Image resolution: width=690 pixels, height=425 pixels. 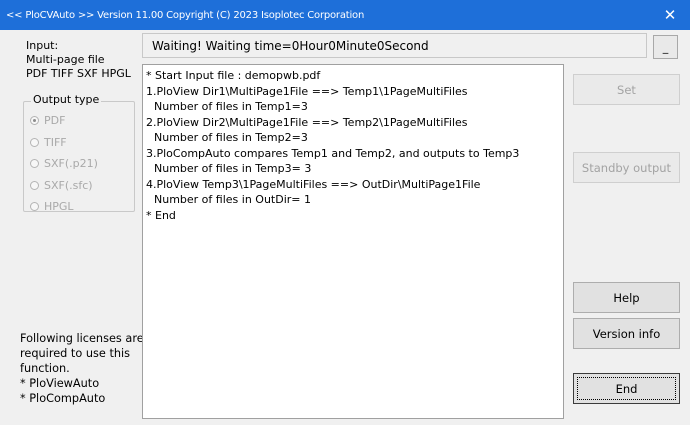 What do you see at coordinates (670, 15) in the screenshot?
I see `close-icon: ✕` at bounding box center [670, 15].